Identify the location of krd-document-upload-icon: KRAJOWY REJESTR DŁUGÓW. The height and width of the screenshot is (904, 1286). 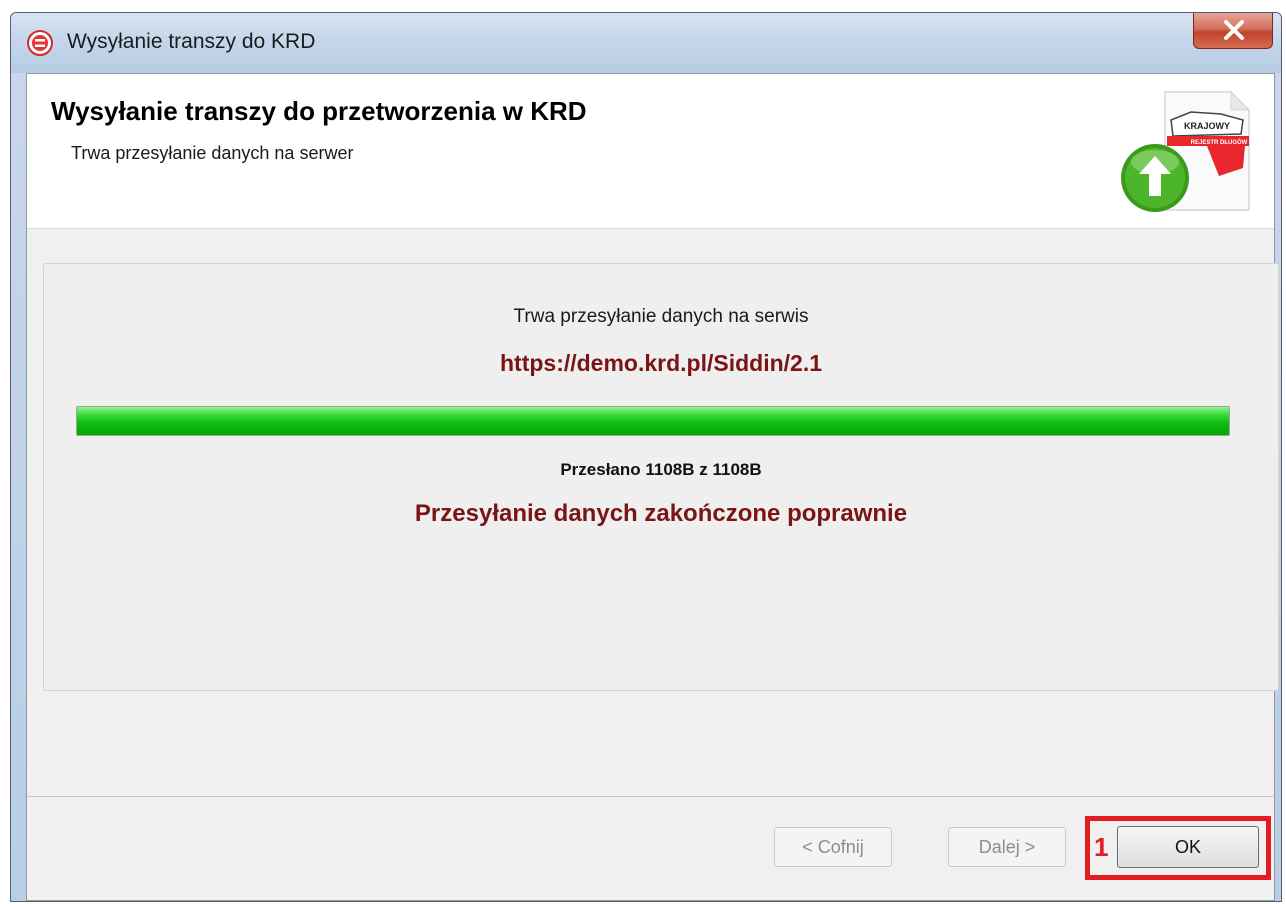
(1186, 151).